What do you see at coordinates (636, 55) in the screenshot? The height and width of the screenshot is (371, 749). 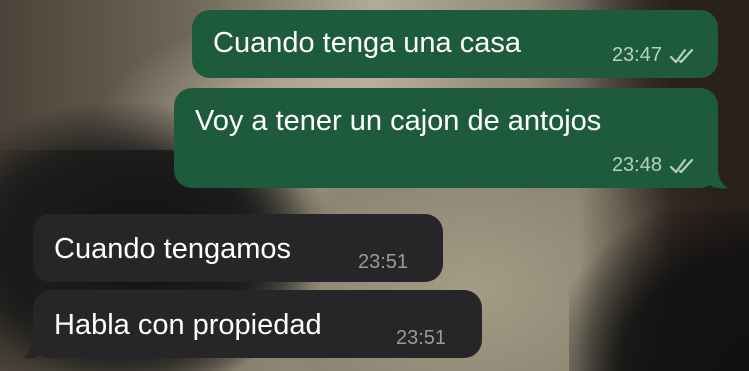 I see `message-time: 23:47` at bounding box center [636, 55].